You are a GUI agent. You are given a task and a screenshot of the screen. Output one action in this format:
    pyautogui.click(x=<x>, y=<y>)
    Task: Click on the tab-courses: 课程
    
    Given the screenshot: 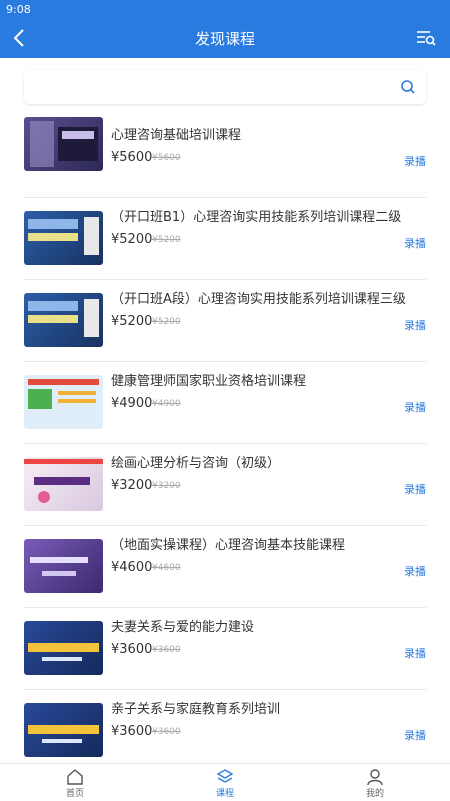 What is the action you would take?
    pyautogui.click(x=225, y=782)
    